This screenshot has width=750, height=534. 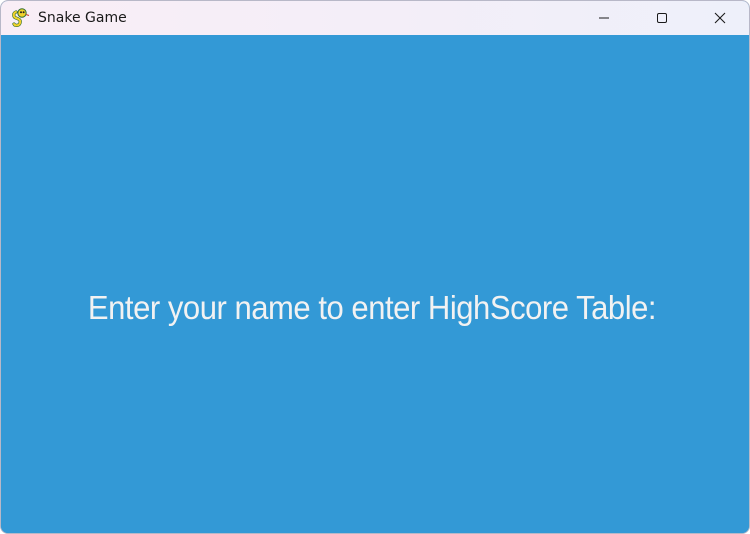 I want to click on maximize-icon, so click(x=662, y=18).